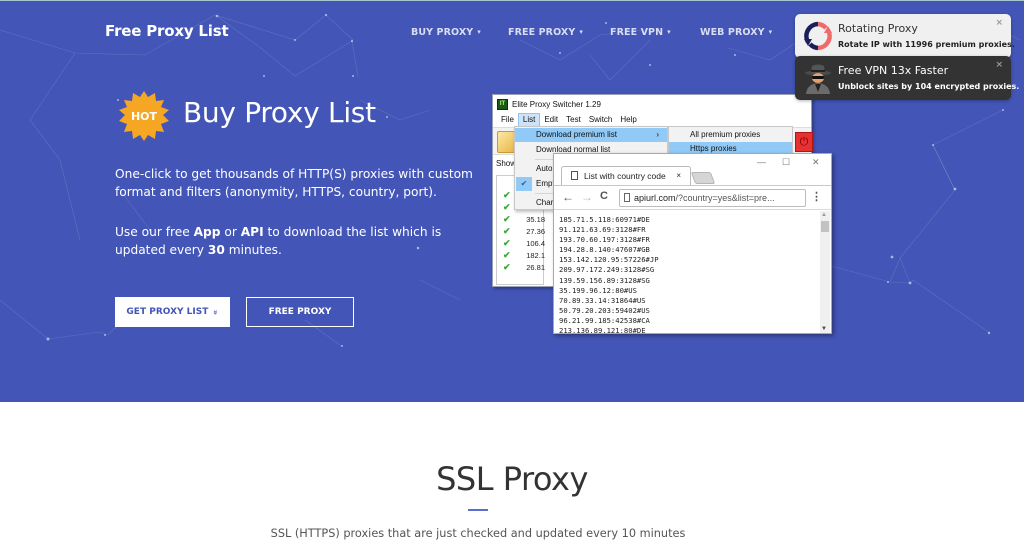 This screenshot has width=1024, height=554. Describe the element at coordinates (818, 79) in the screenshot. I see `spy-icon` at that location.